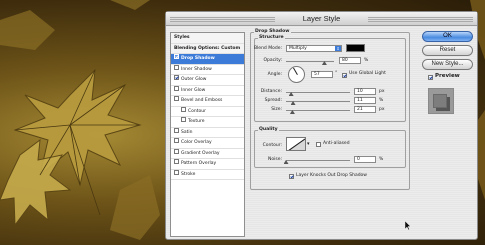 The image size is (485, 245). What do you see at coordinates (338, 48) in the screenshot?
I see `select-arrows-icon: ⇕` at bounding box center [338, 48].